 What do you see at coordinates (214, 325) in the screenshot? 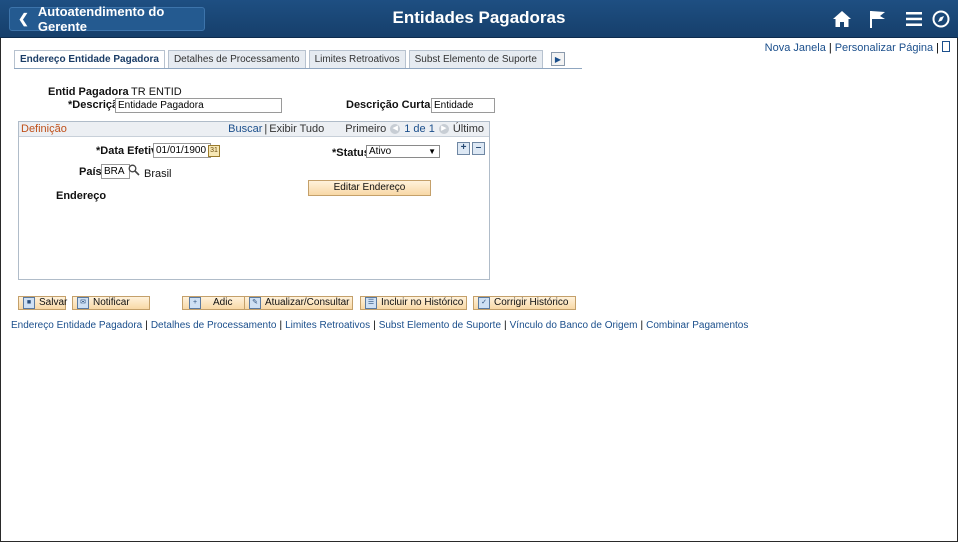
I see `bottom-link: Detalhes de Processamento` at bounding box center [214, 325].